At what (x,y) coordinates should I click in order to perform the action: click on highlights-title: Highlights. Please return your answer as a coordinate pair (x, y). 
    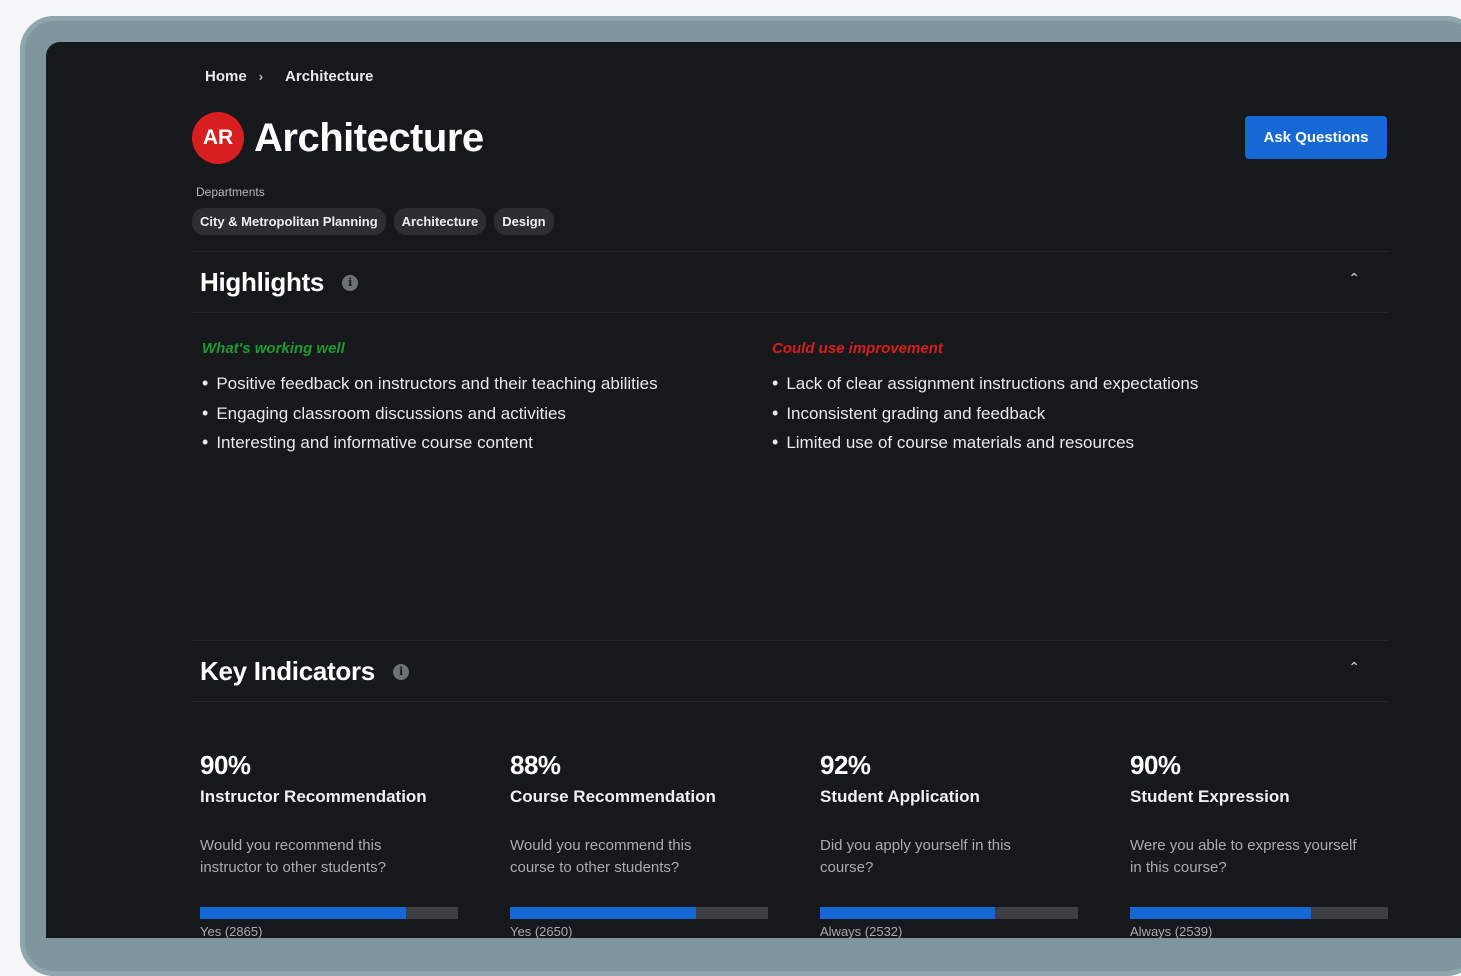
    Looking at the image, I should click on (262, 282).